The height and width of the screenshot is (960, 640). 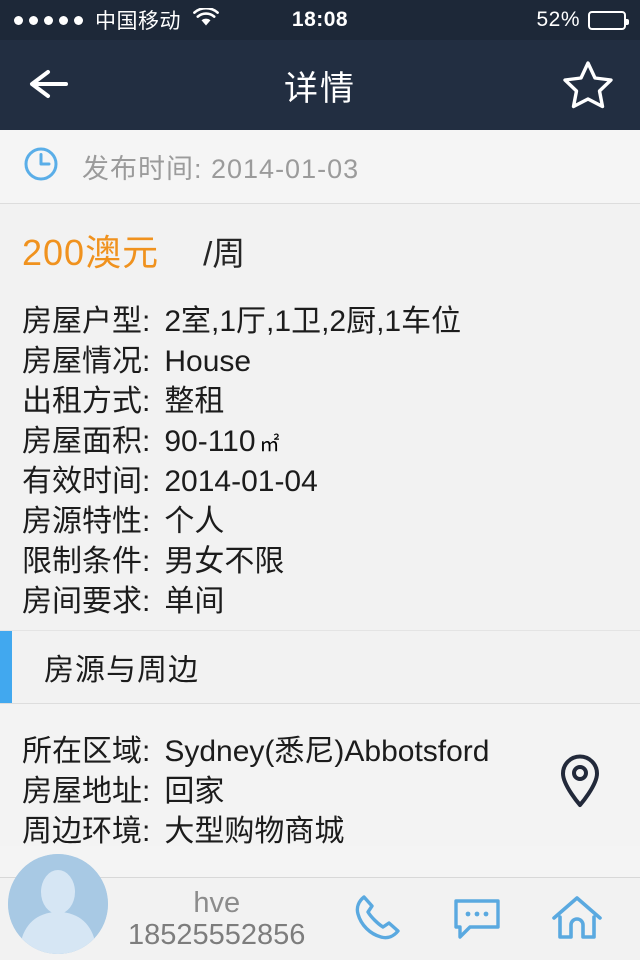 I want to click on spec-value: 2室,1厅,1卫,2厨,1车位, so click(x=313, y=321).